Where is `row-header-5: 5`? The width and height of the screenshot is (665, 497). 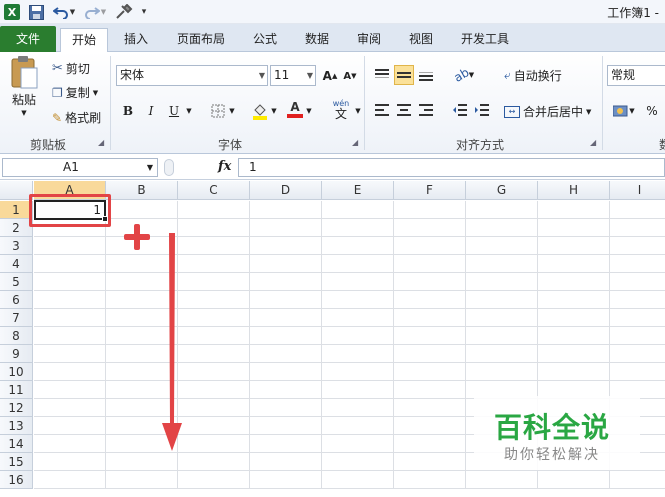
row-header-5: 5 is located at coordinates (16, 282).